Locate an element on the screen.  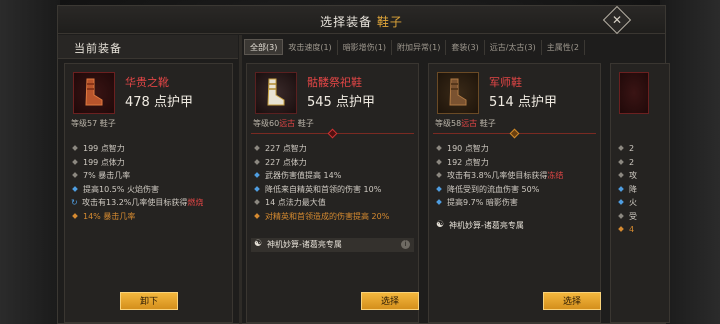
cycle-icon: ↻ is located at coordinates (74, 202).